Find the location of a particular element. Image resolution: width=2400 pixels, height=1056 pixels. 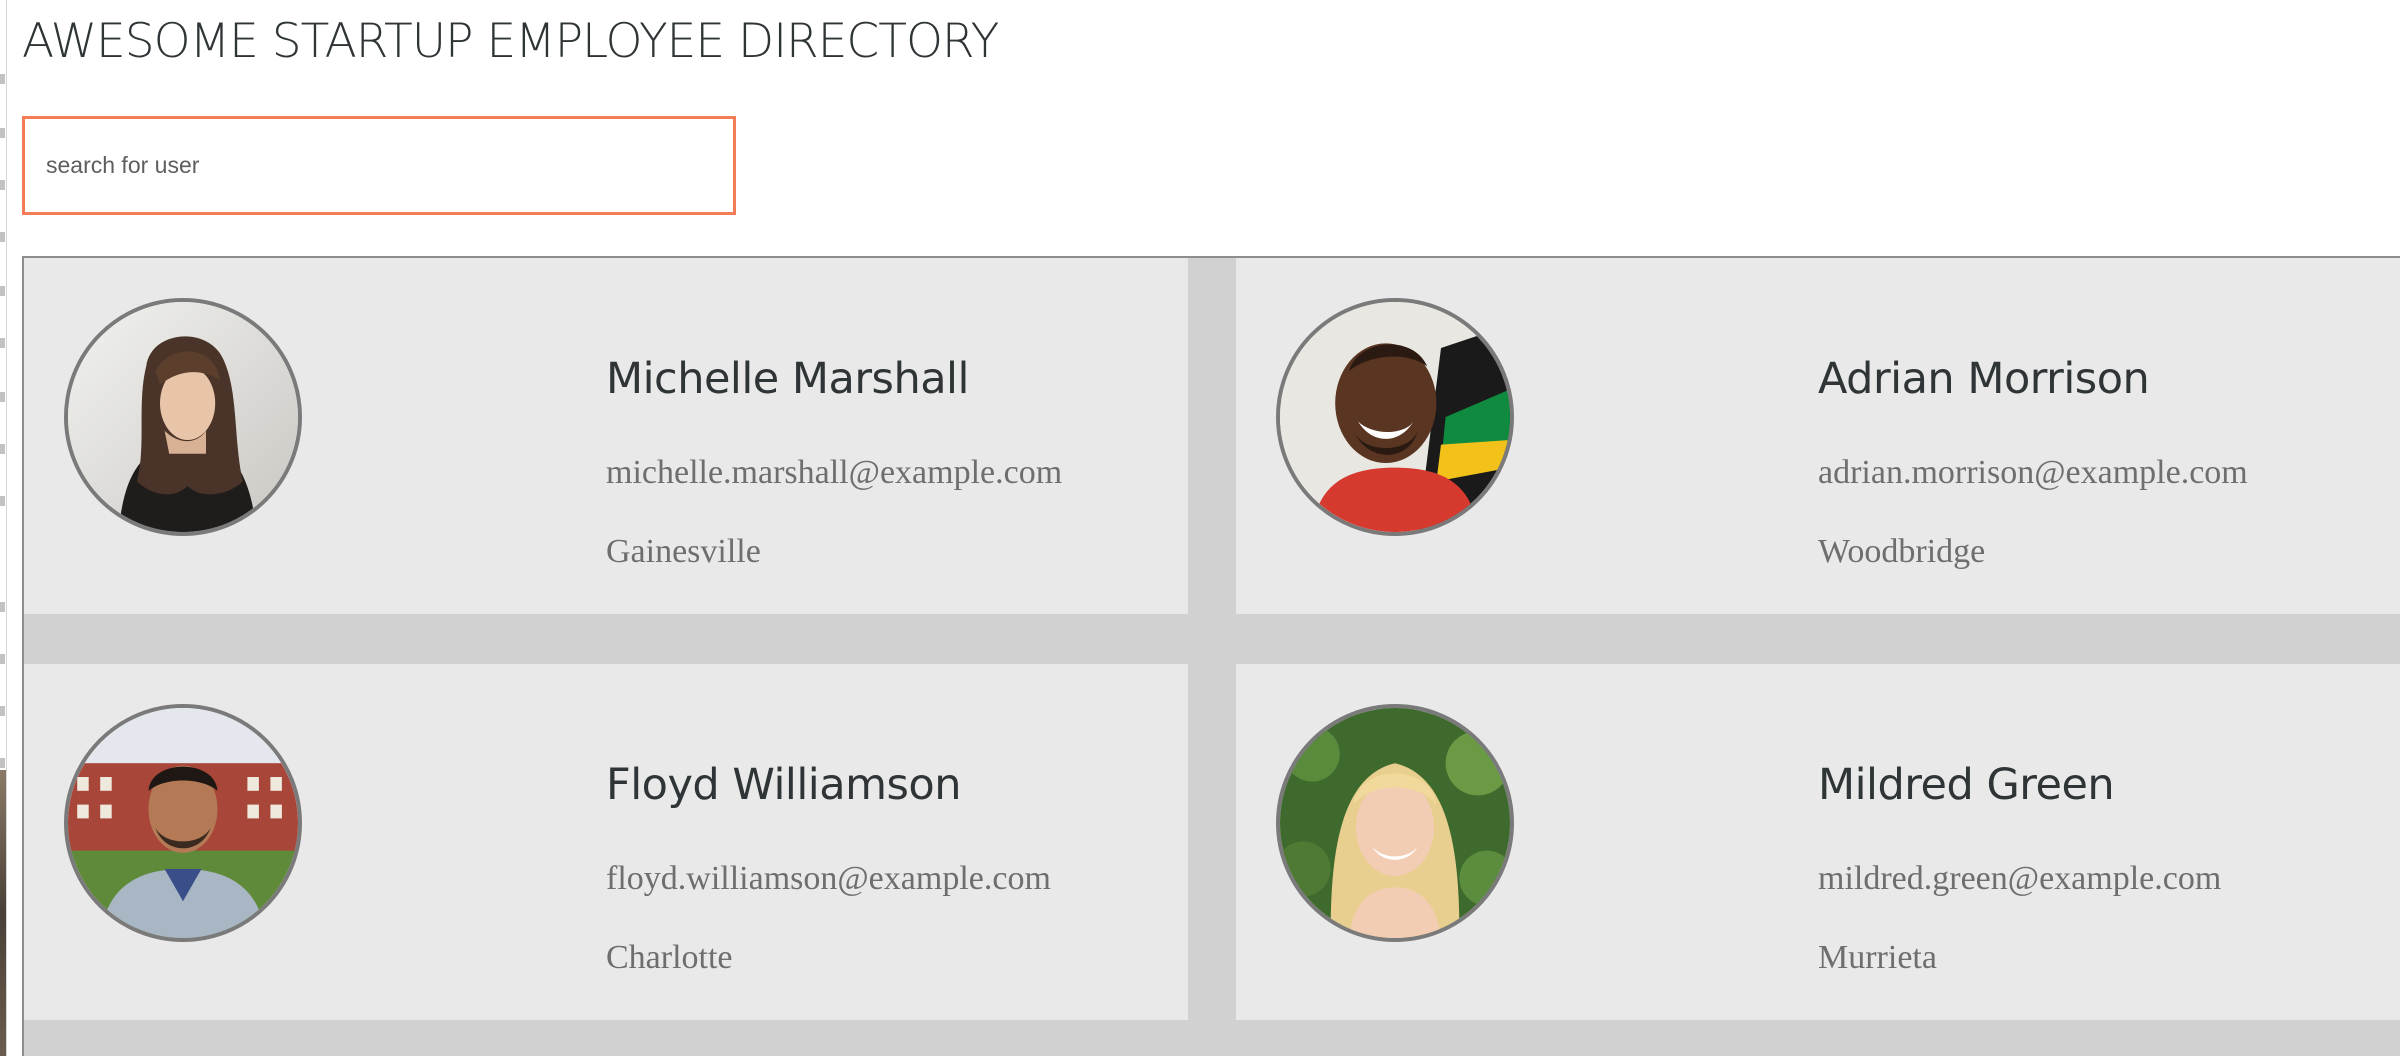

employee-email: adrian.morrison@example.com is located at coordinates (2033, 472).